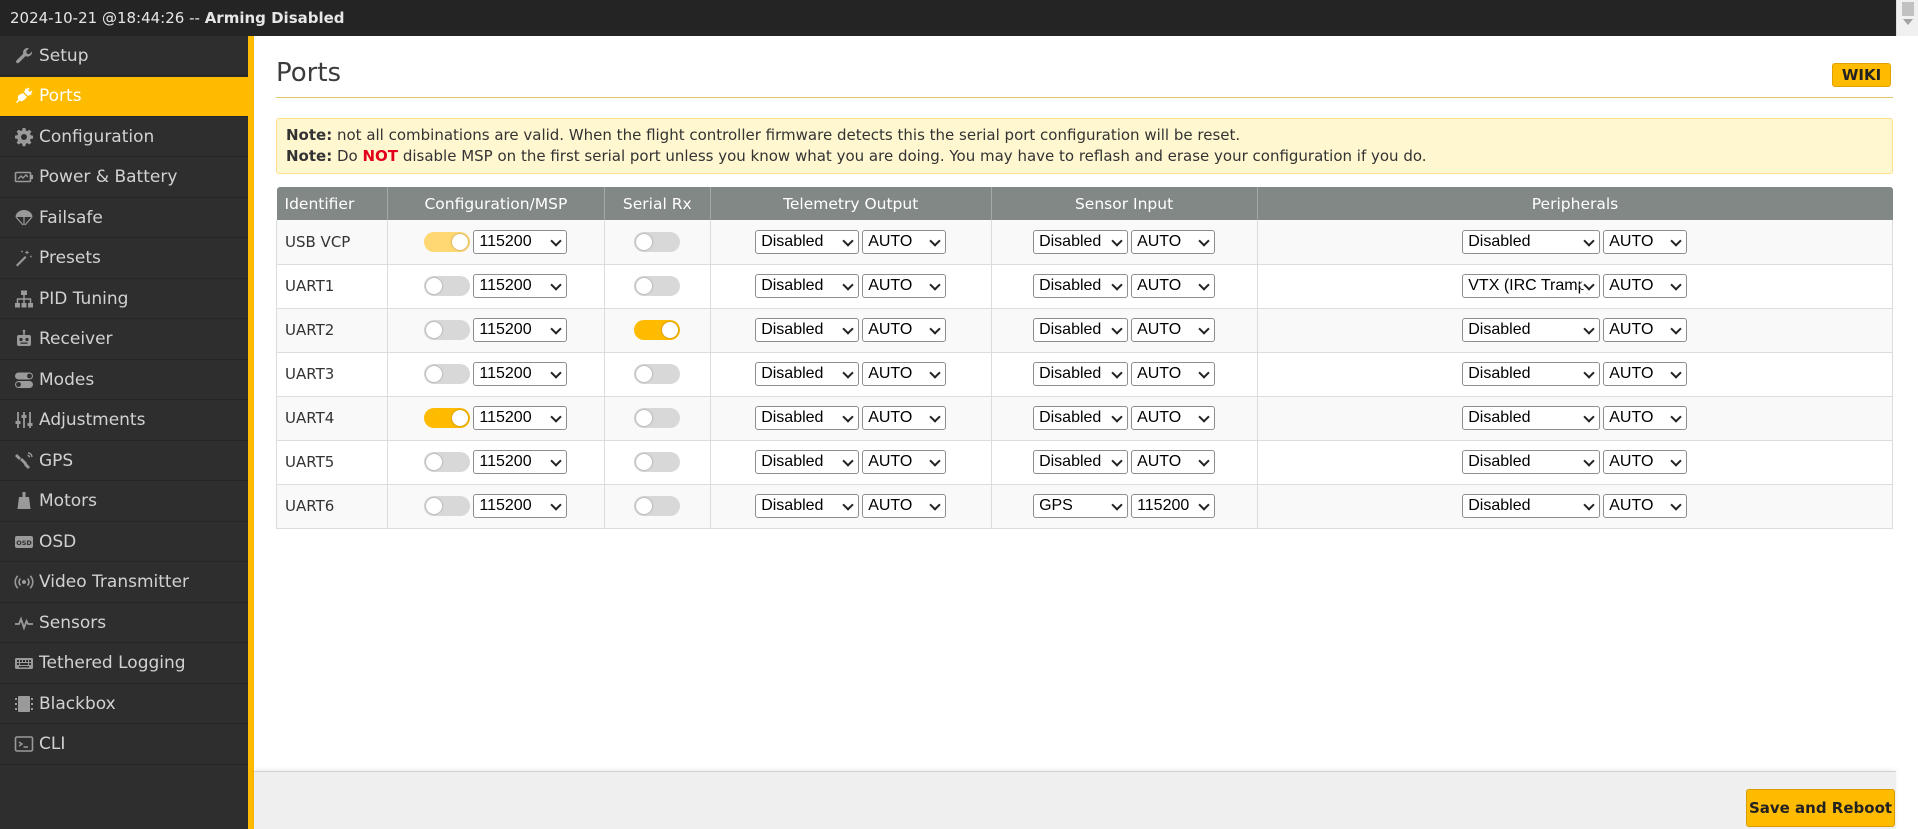 The height and width of the screenshot is (829, 1918). I want to click on scrollbar-thumb, so click(1908, 9).